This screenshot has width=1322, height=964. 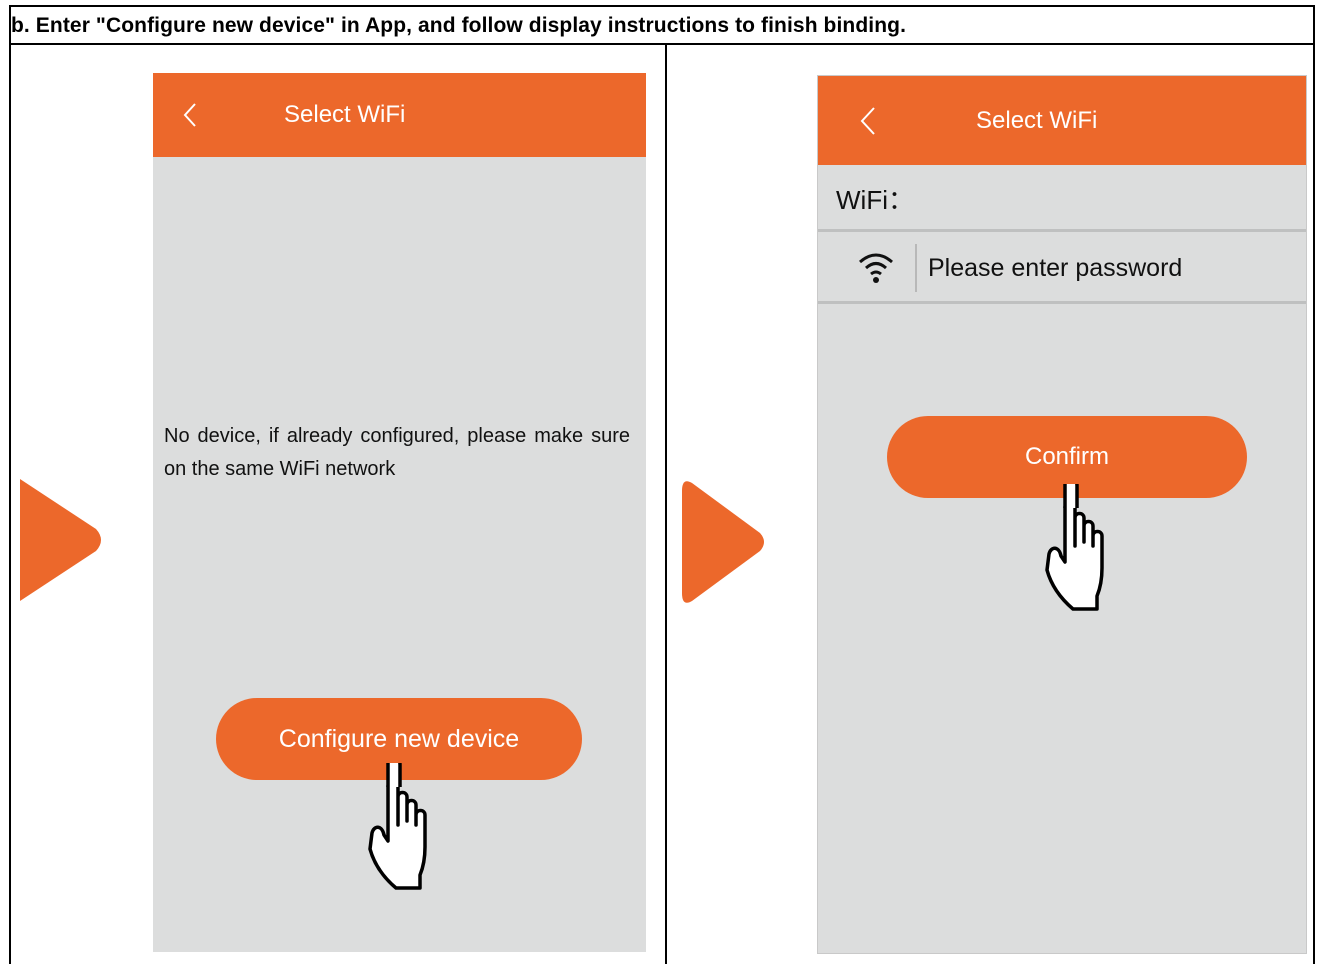 What do you see at coordinates (666, 504) in the screenshot?
I see `column-divider` at bounding box center [666, 504].